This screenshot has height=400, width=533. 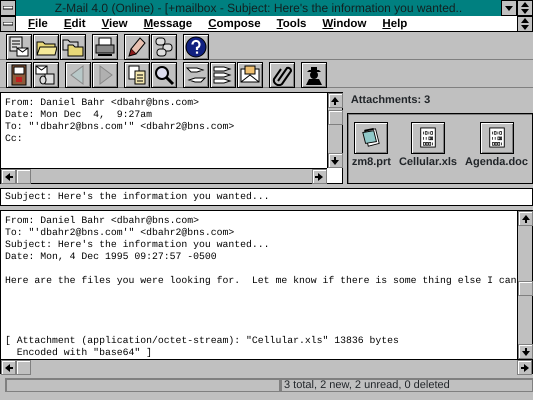 What do you see at coordinates (428, 162) in the screenshot?
I see `attachment-name: Cellular.xls` at bounding box center [428, 162].